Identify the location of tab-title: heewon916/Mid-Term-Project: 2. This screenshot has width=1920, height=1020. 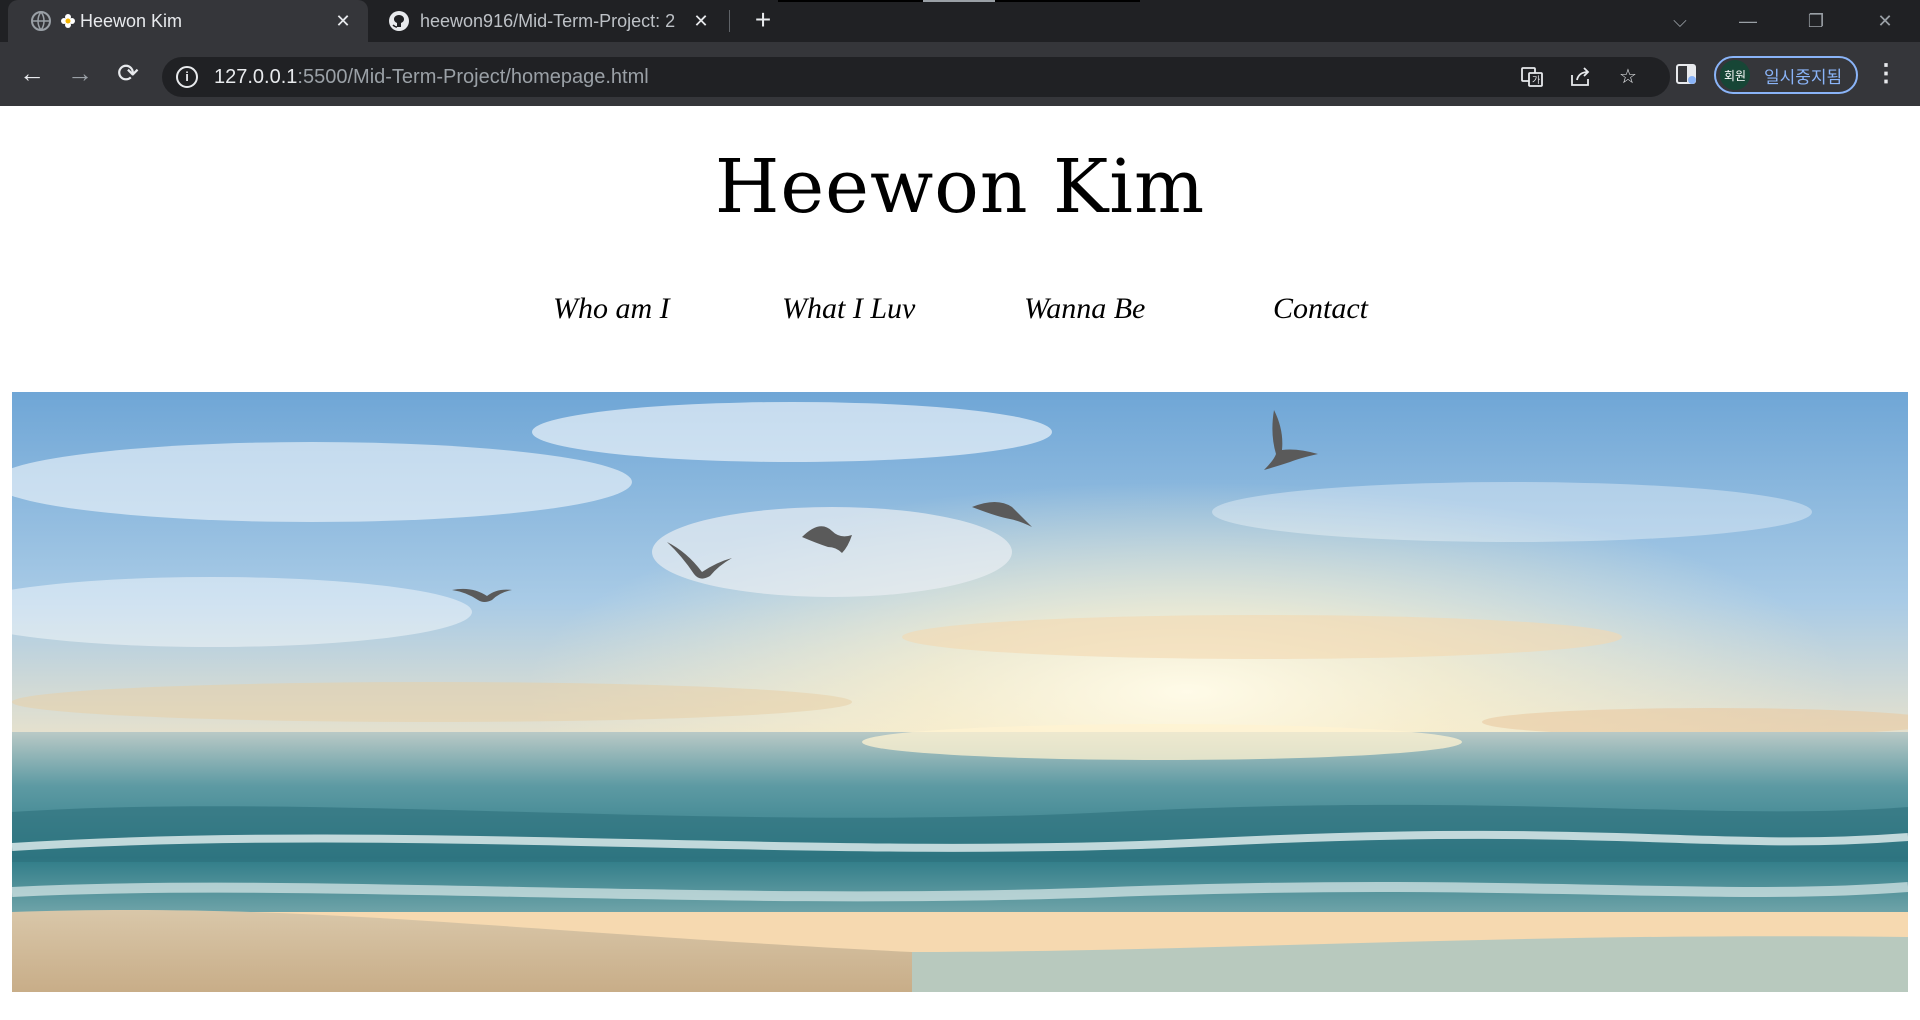
(548, 20).